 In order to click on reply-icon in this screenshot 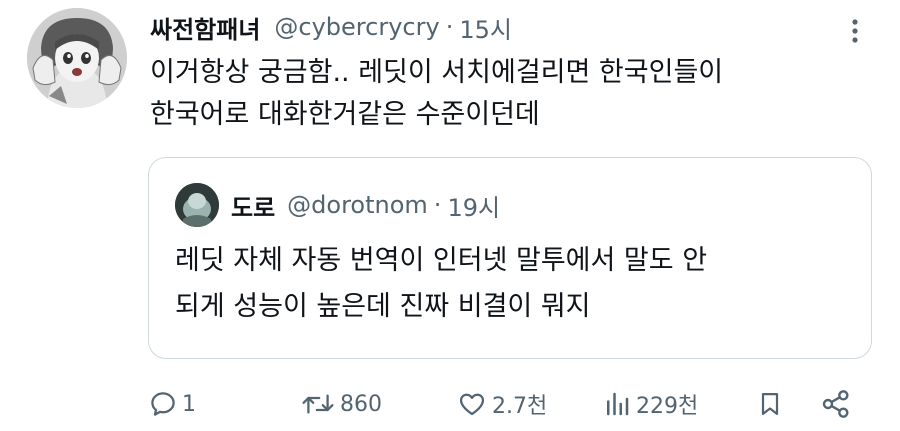, I will do `click(163, 404)`.